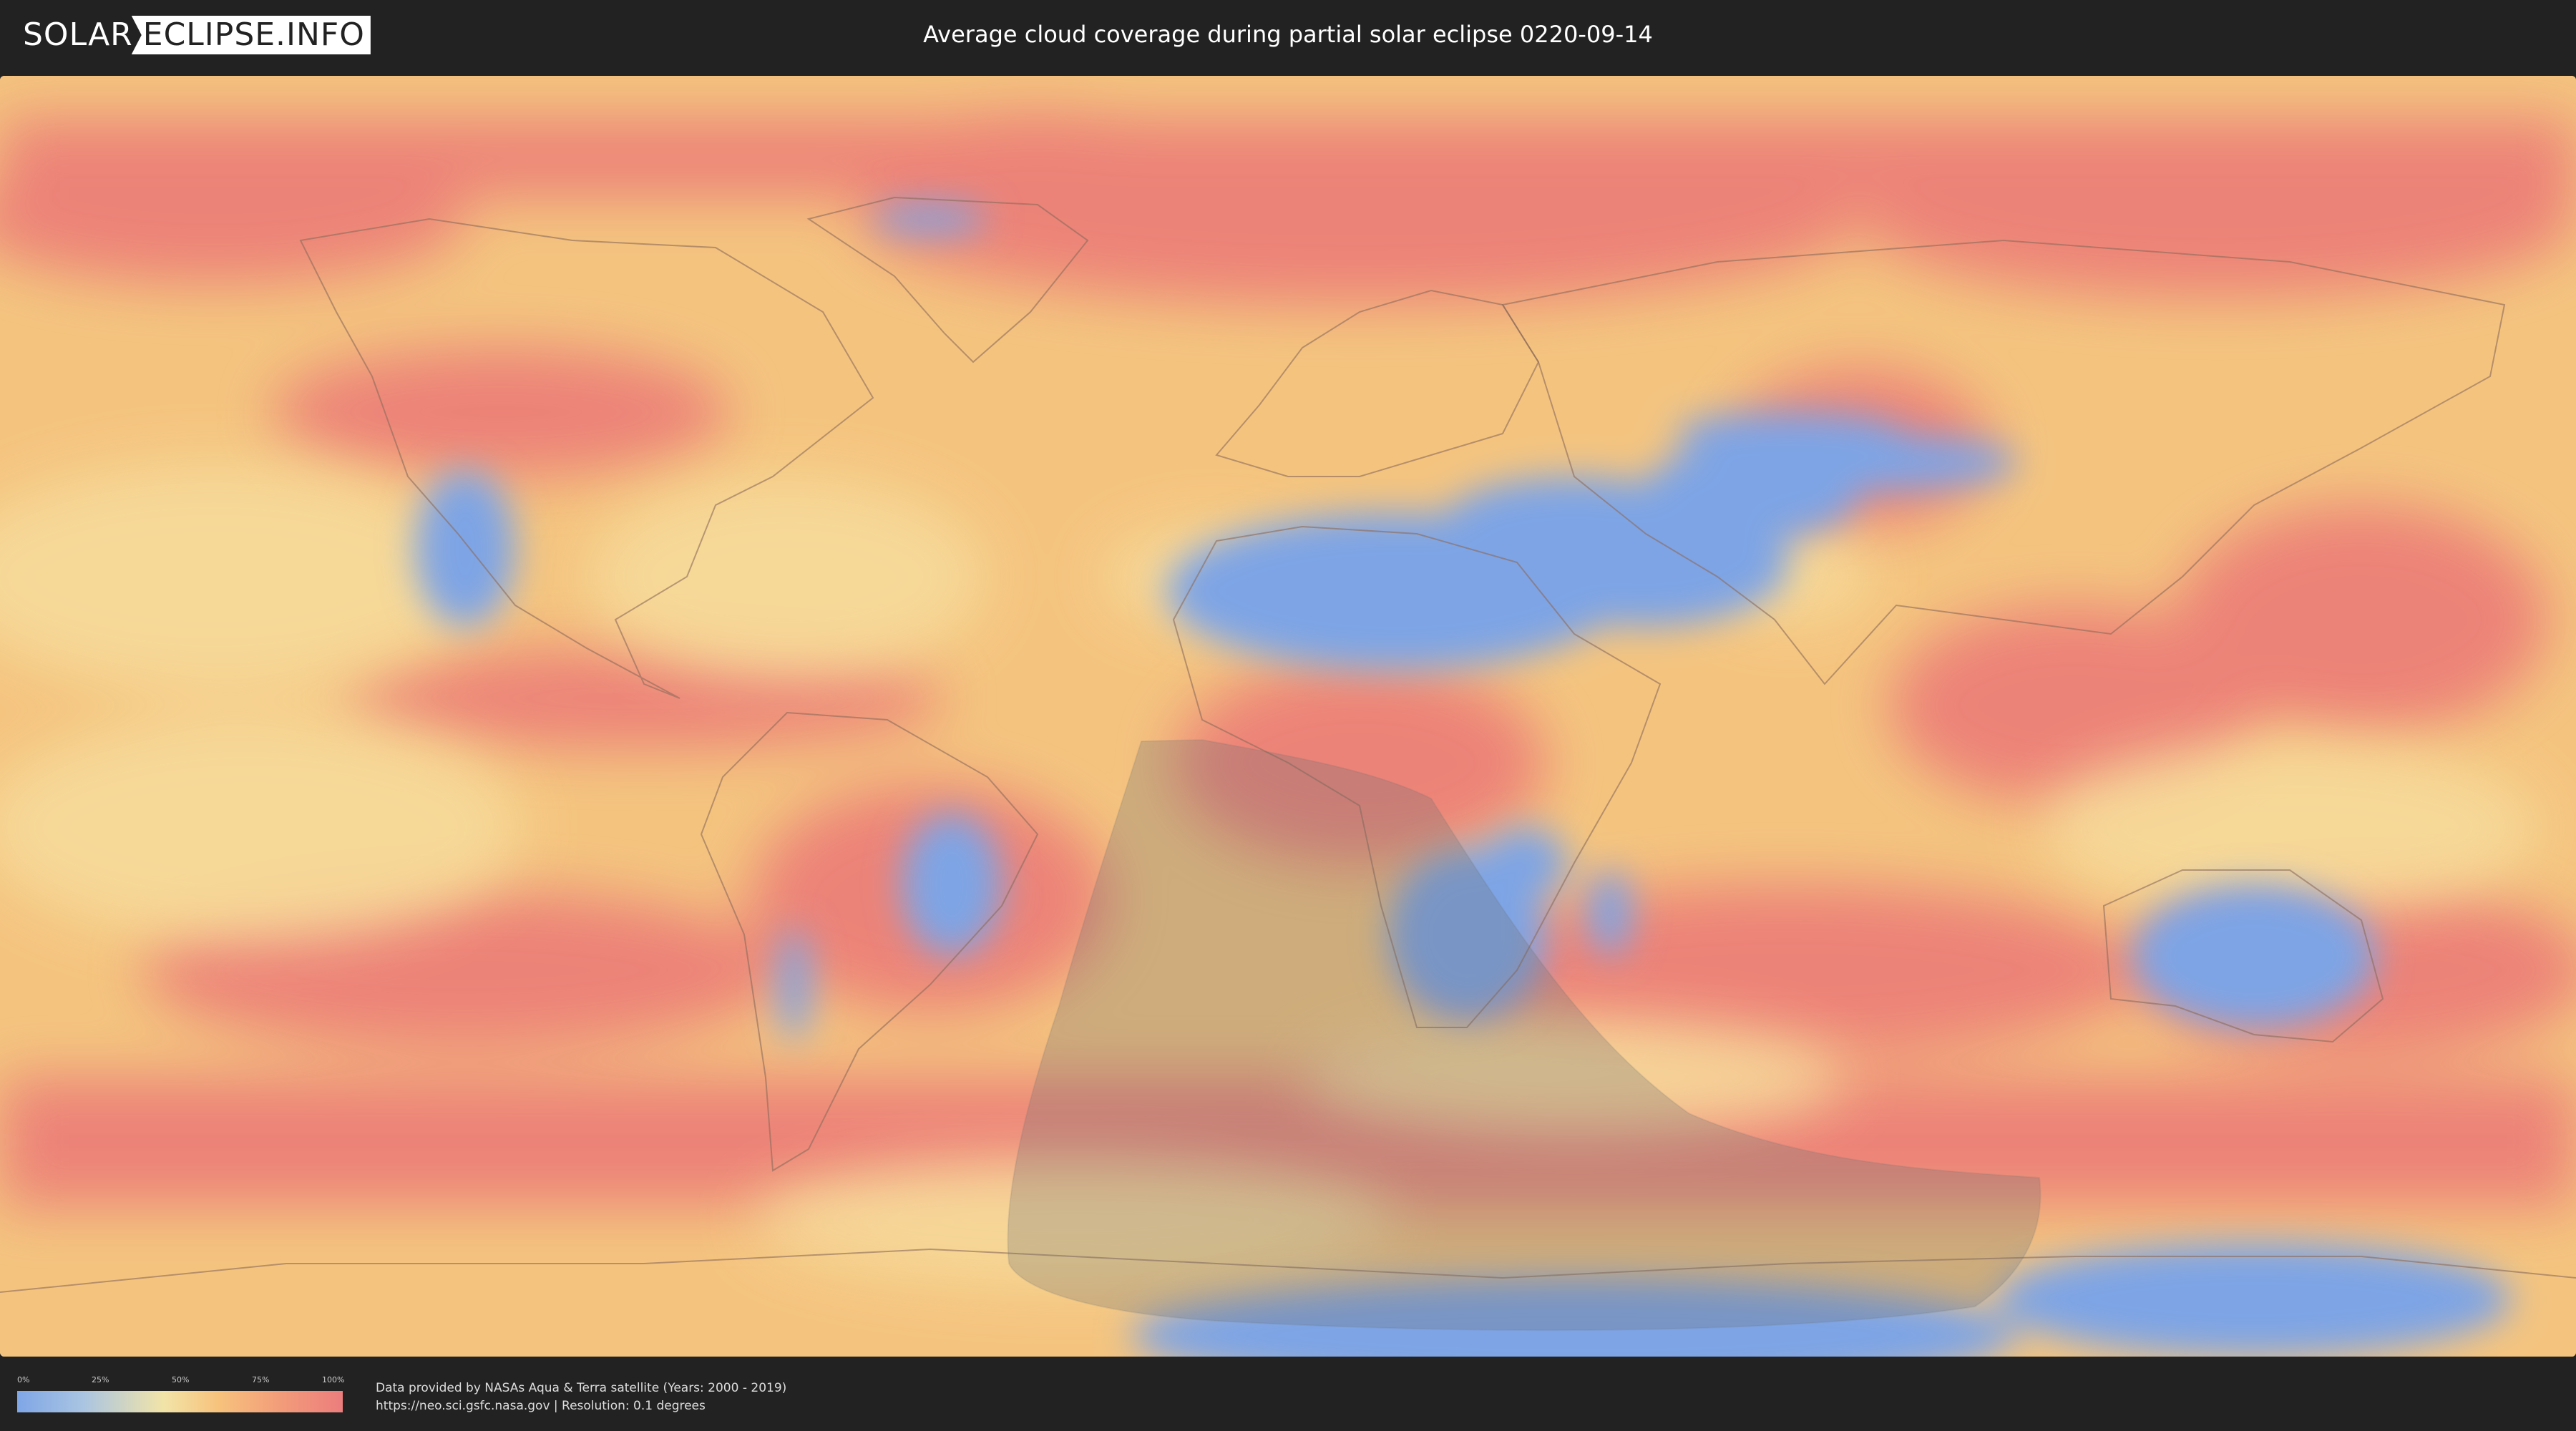 This screenshot has width=2576, height=1431. I want to click on legend-color-bar, so click(180, 1402).